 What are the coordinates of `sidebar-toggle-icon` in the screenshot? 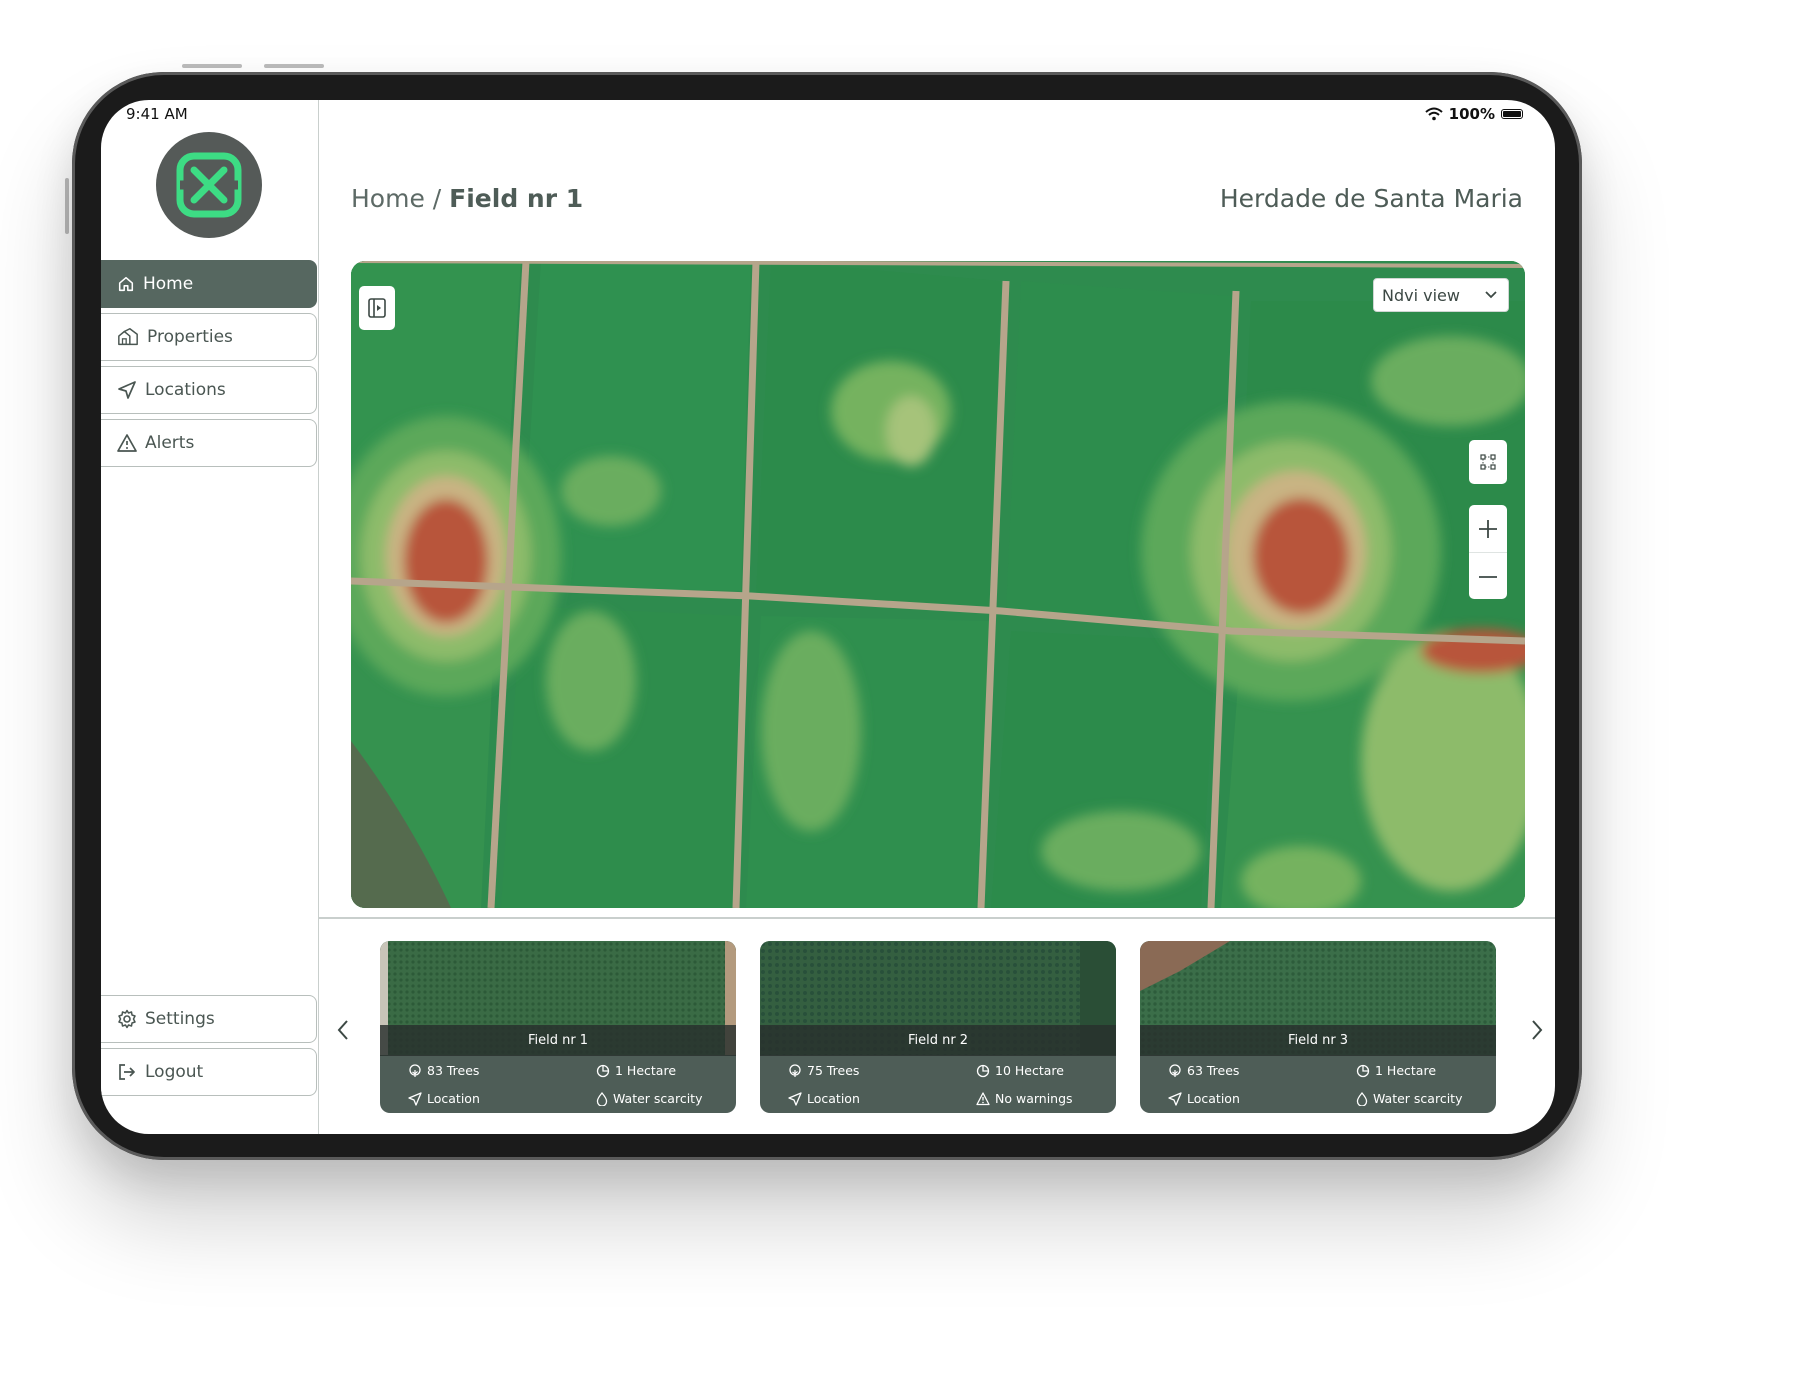 It's located at (377, 308).